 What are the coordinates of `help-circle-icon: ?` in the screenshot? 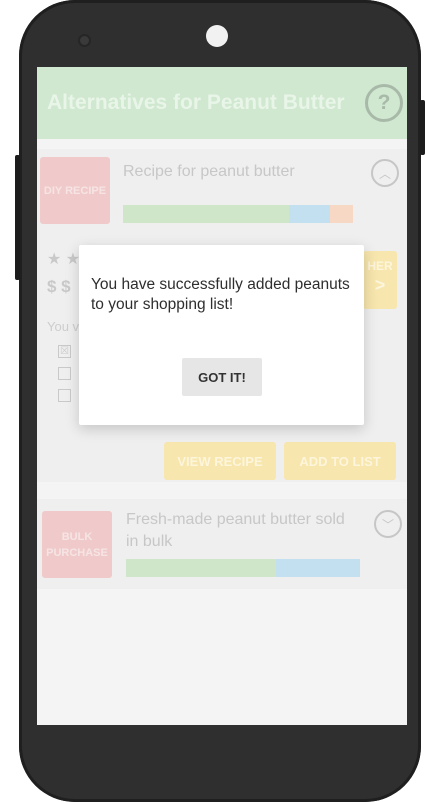 It's located at (384, 103).